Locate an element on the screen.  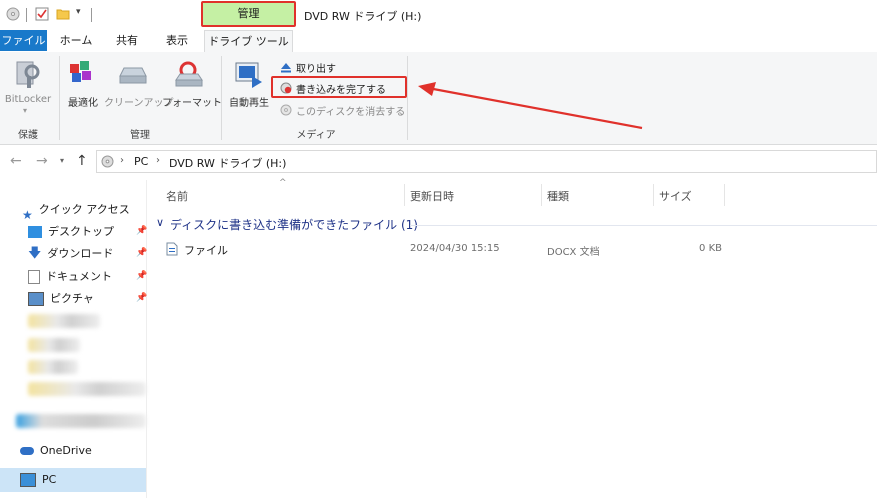
pictures-icon is located at coordinates (36, 299).